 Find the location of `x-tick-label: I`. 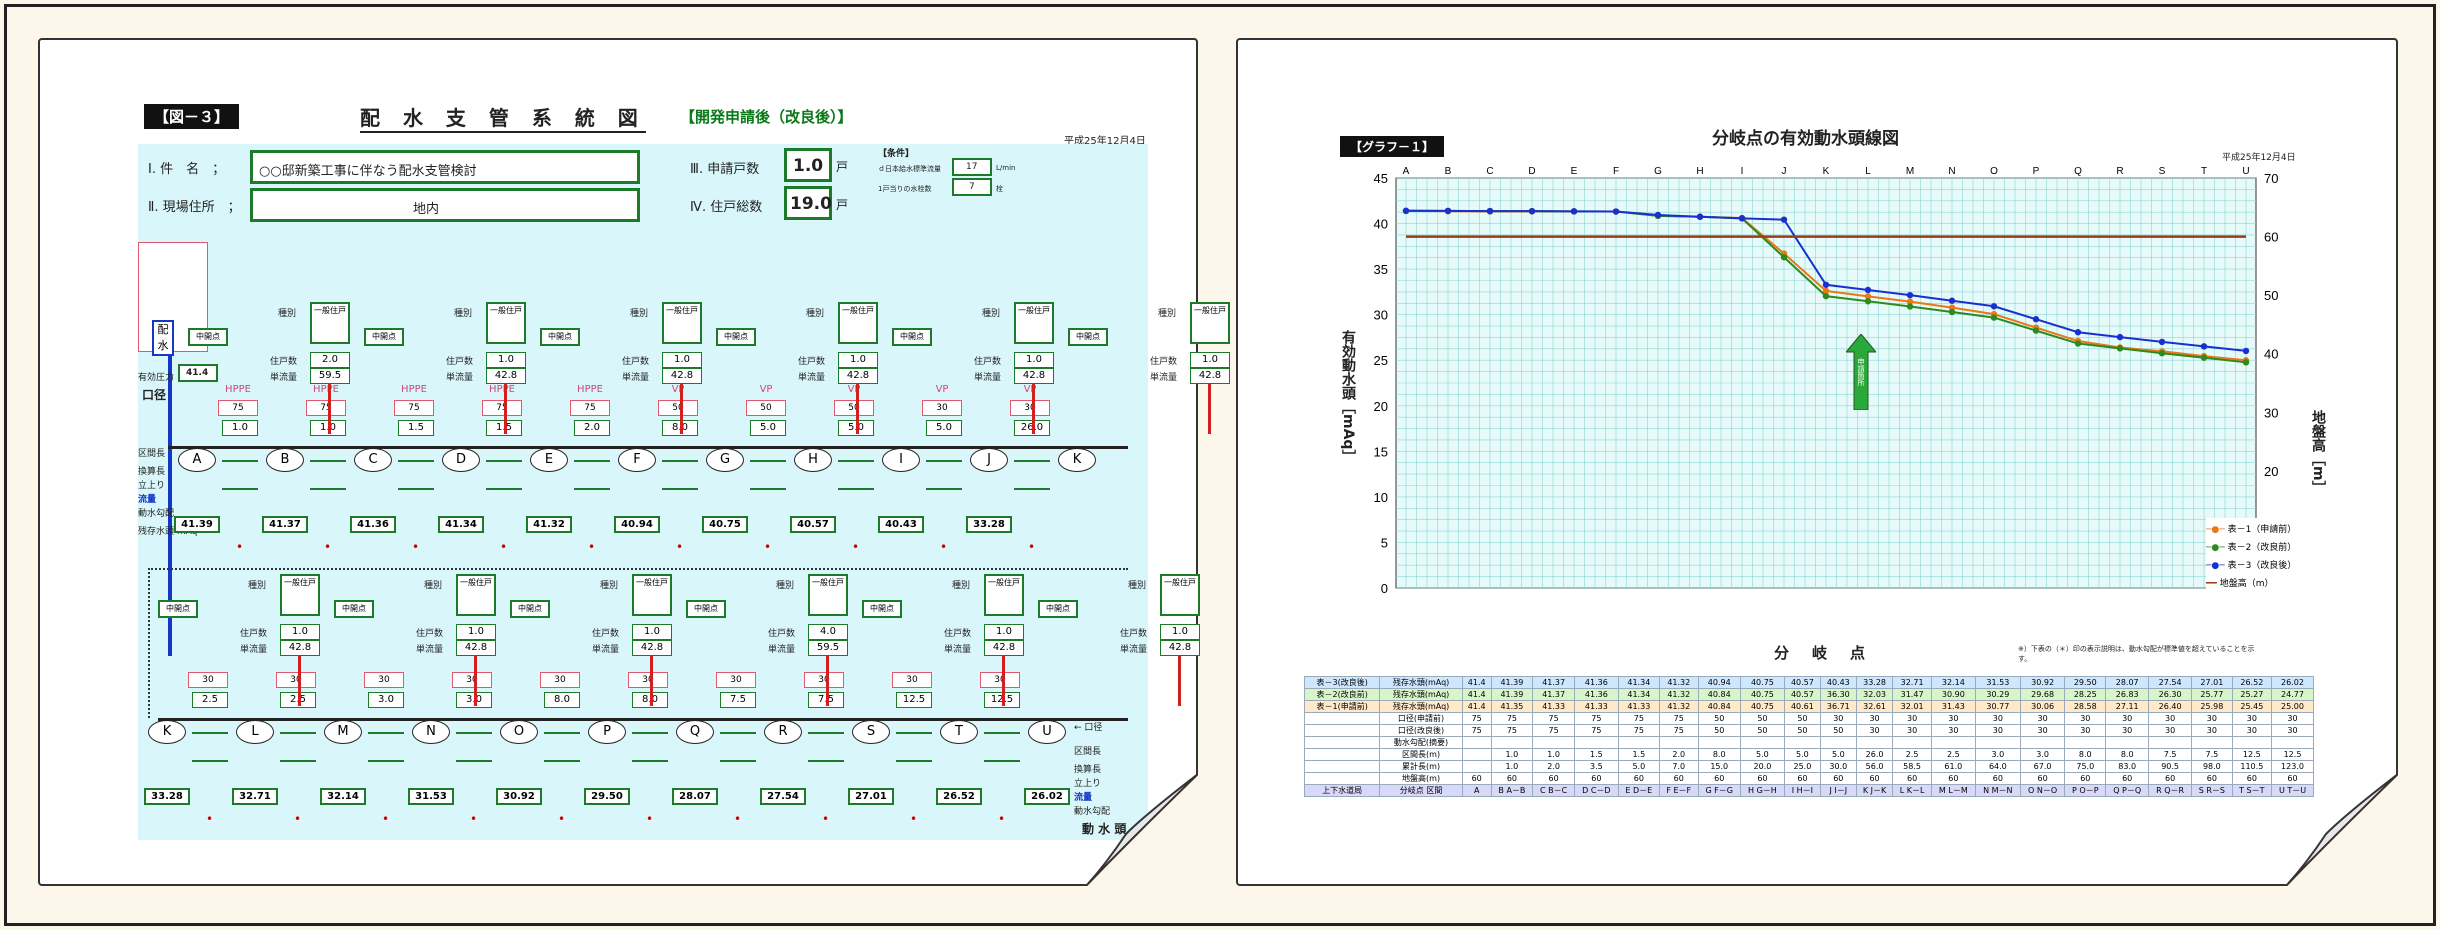

x-tick-label: I is located at coordinates (1742, 171).